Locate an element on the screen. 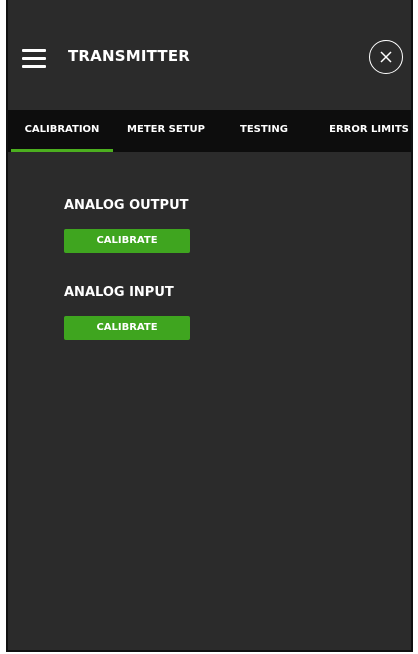 The height and width of the screenshot is (654, 418). page-title: TRANSMITTER is located at coordinates (129, 56).